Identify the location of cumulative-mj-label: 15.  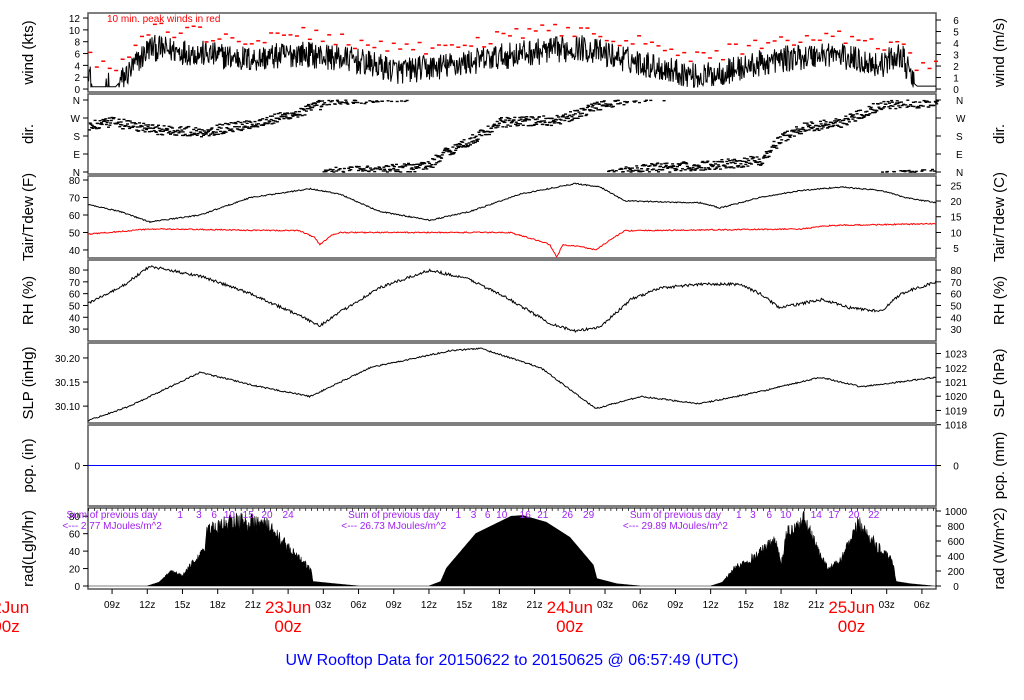
(249, 515).